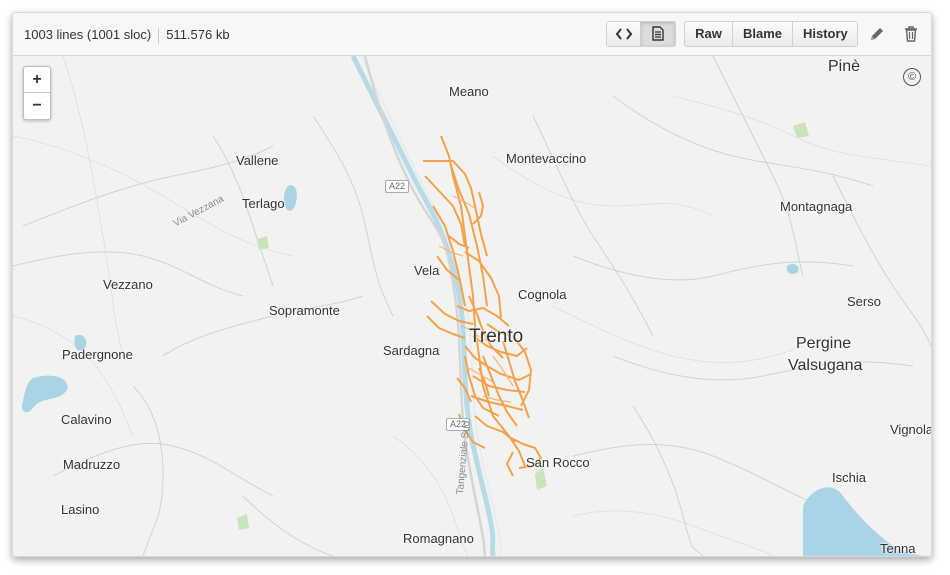  Describe the element at coordinates (37, 80) in the screenshot. I see `zoom-in-button: +` at that location.